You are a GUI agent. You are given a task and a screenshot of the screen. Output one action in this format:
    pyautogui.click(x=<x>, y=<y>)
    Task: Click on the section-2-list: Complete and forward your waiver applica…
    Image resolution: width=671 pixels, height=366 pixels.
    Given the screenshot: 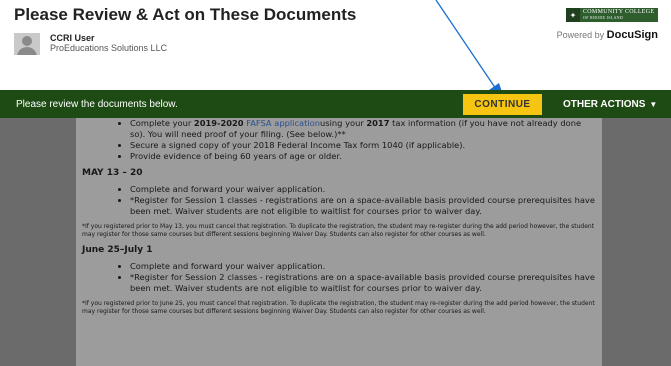 What is the action you would take?
    pyautogui.click(x=340, y=277)
    